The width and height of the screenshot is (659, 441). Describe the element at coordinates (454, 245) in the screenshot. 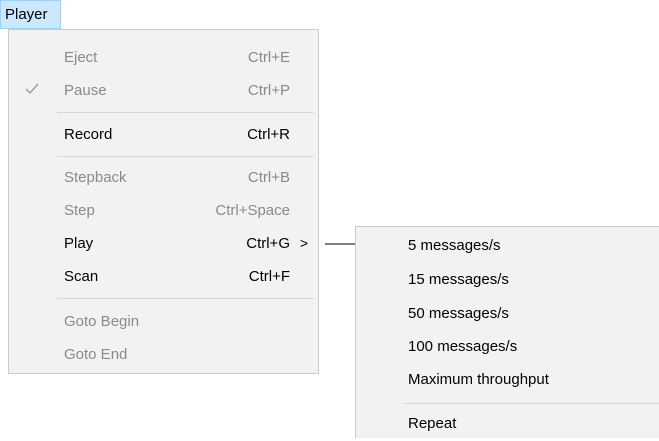

I see `submenu-item-label: 5 messages/s` at that location.